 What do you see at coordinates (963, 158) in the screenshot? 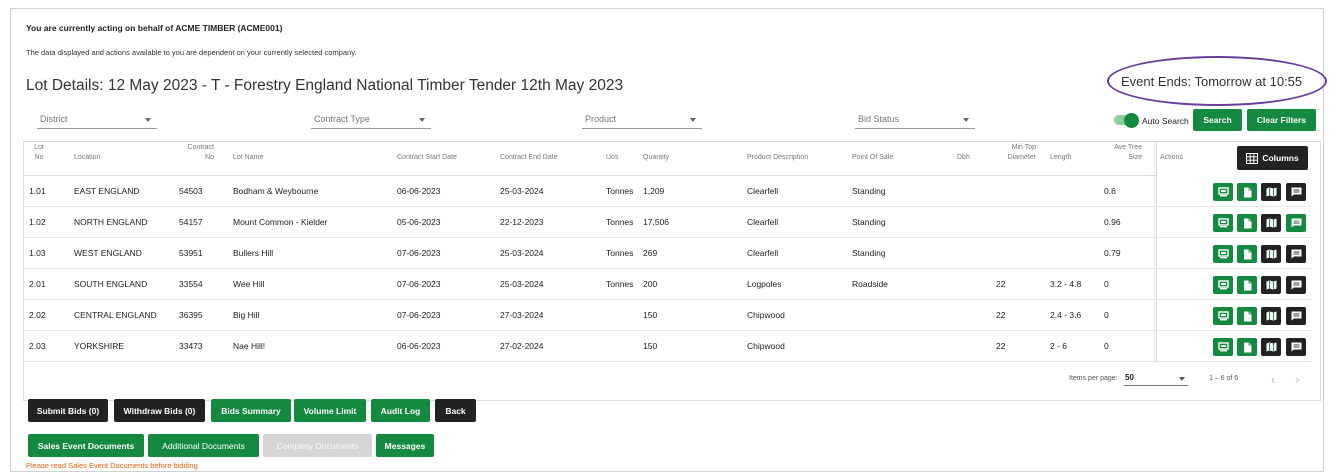
I see `header-dbh: Dbh` at bounding box center [963, 158].